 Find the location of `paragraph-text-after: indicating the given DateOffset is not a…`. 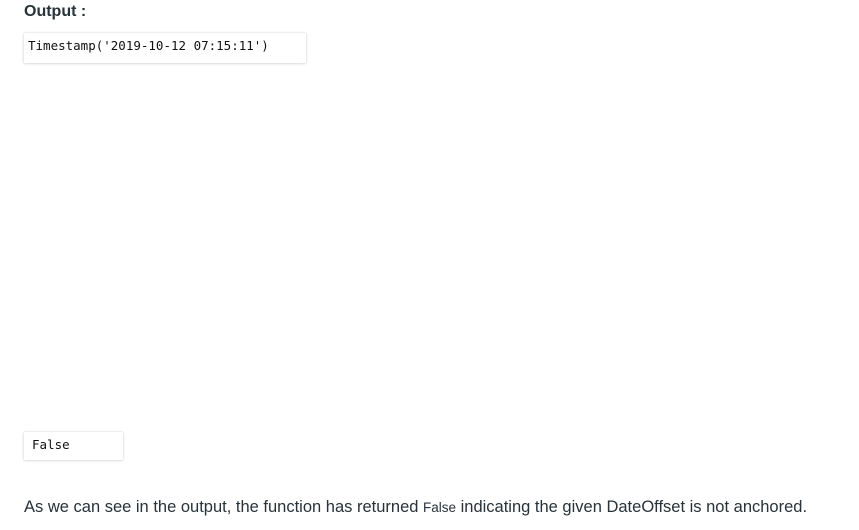

paragraph-text-after: indicating the given DateOffset is not a… is located at coordinates (632, 507).